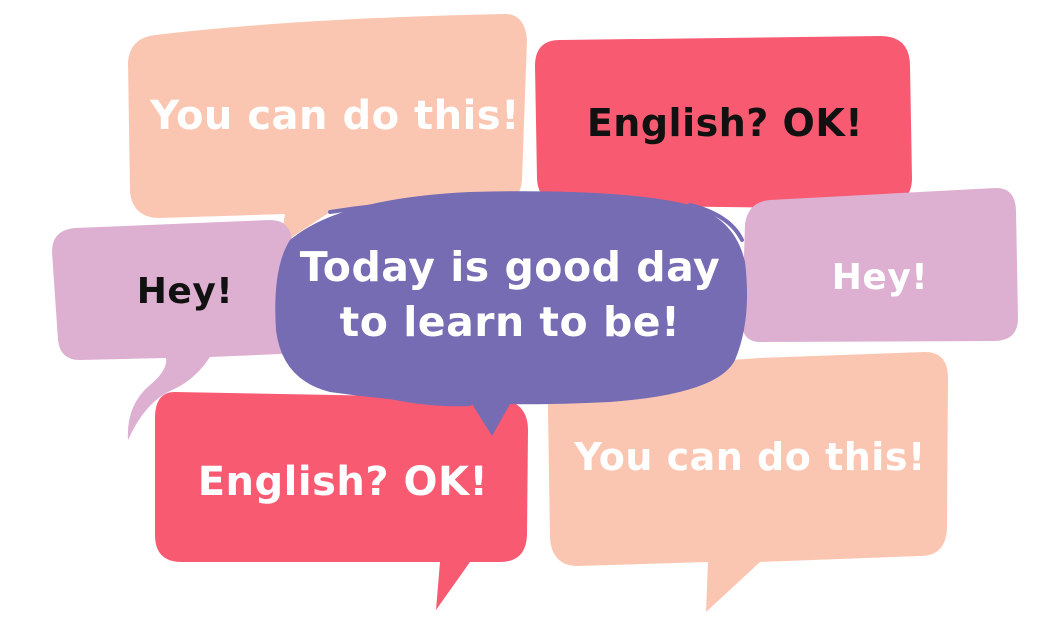  I want to click on bubble-text-line-2: to learn to be!, so click(510, 322).